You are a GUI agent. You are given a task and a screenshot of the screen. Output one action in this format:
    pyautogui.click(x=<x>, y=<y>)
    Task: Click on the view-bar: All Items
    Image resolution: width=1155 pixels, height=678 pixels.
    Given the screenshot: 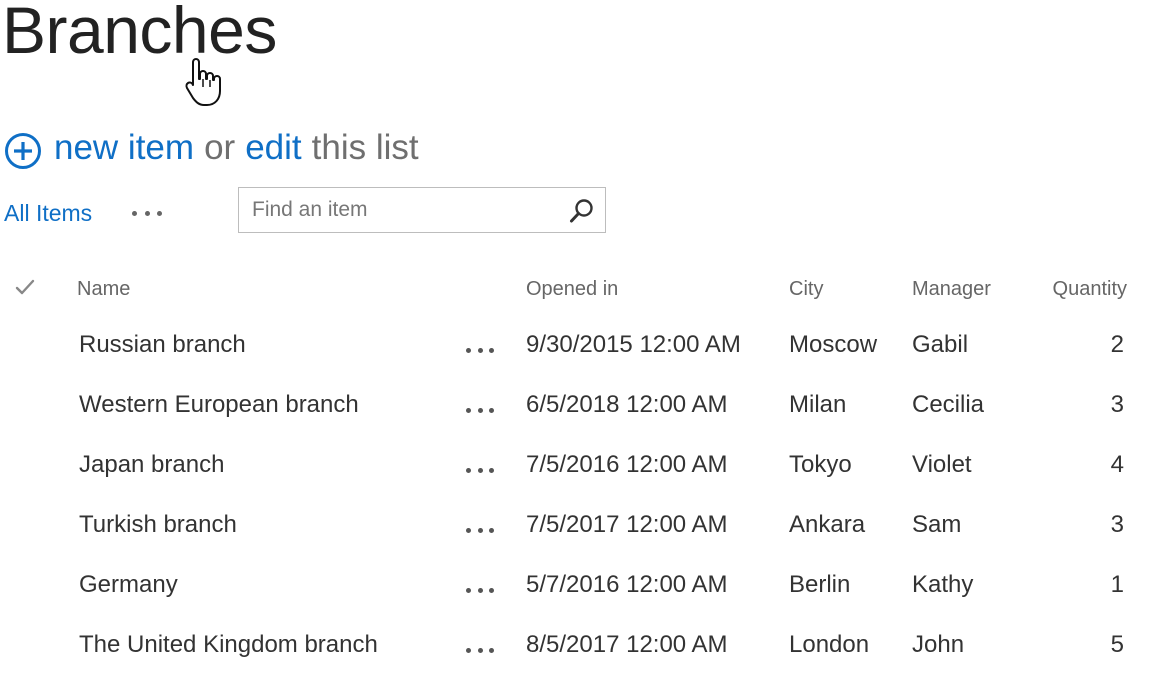 What is the action you would take?
    pyautogui.click(x=83, y=213)
    